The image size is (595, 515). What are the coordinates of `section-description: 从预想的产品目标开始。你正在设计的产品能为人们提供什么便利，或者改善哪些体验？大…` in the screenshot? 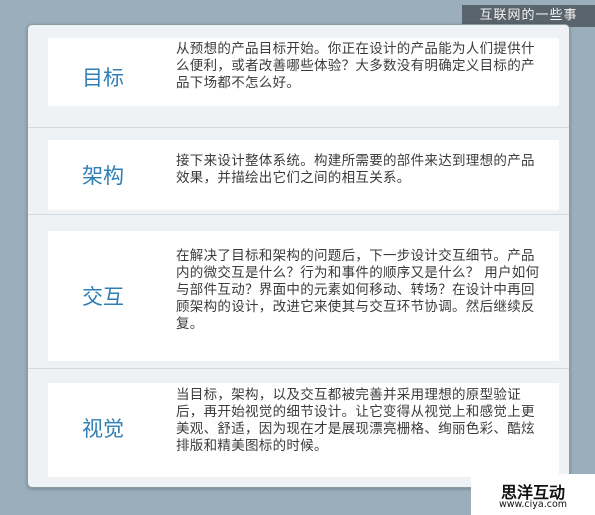 It's located at (355, 66).